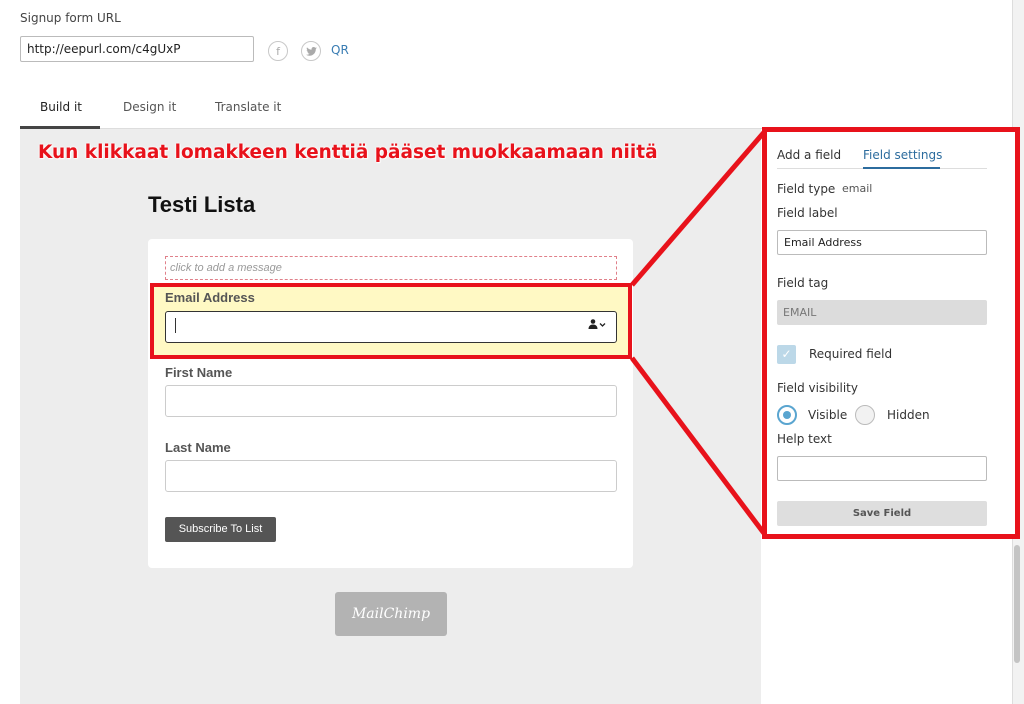 The width and height of the screenshot is (1024, 704). I want to click on field-tag-label: Field tag, so click(803, 283).